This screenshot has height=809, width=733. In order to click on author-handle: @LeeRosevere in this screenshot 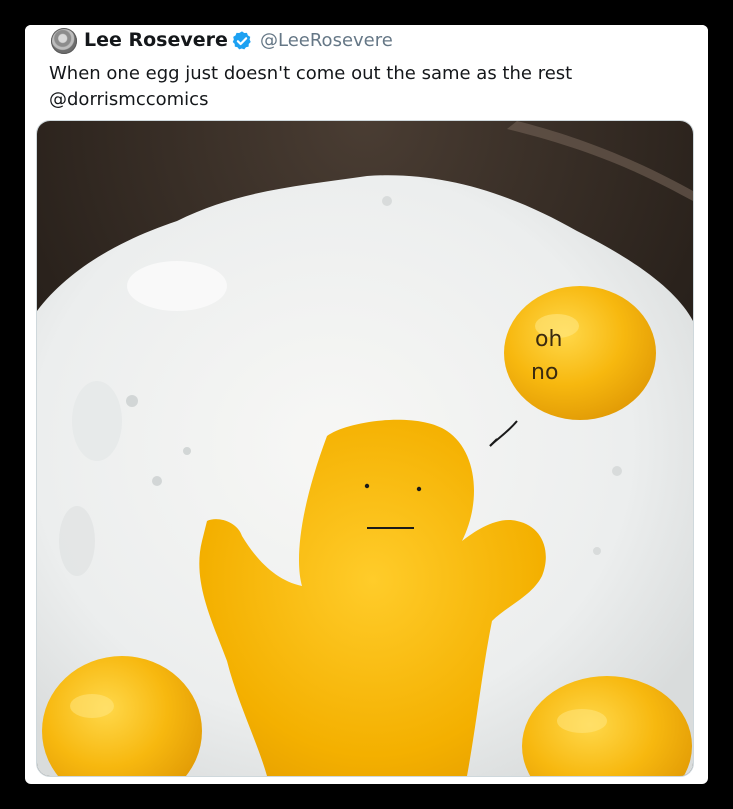, I will do `click(326, 40)`.